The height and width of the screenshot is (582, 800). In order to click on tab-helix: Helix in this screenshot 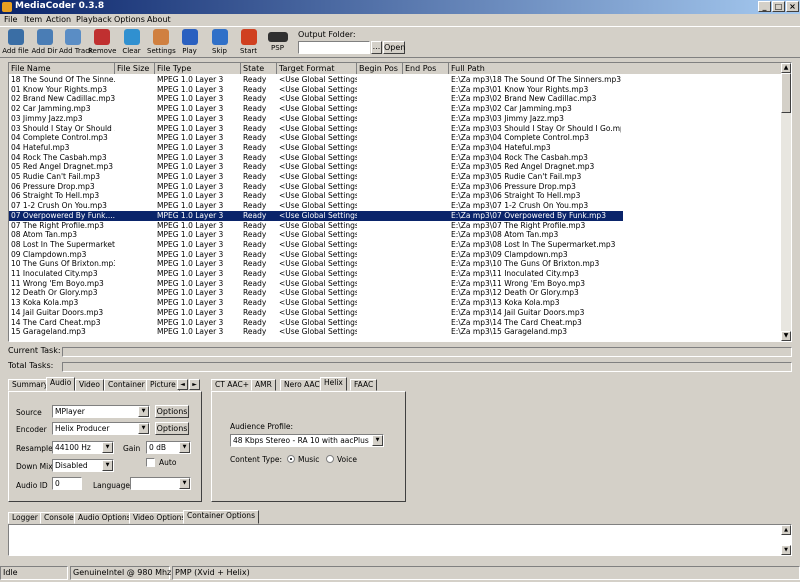, I will do `click(333, 384)`.